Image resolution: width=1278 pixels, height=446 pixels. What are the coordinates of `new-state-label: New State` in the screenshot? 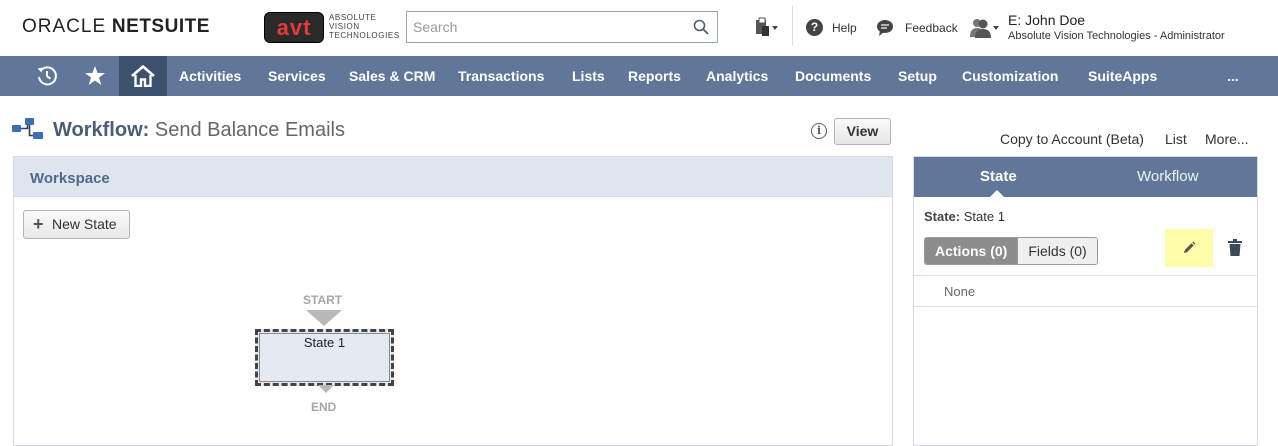 It's located at (84, 224).